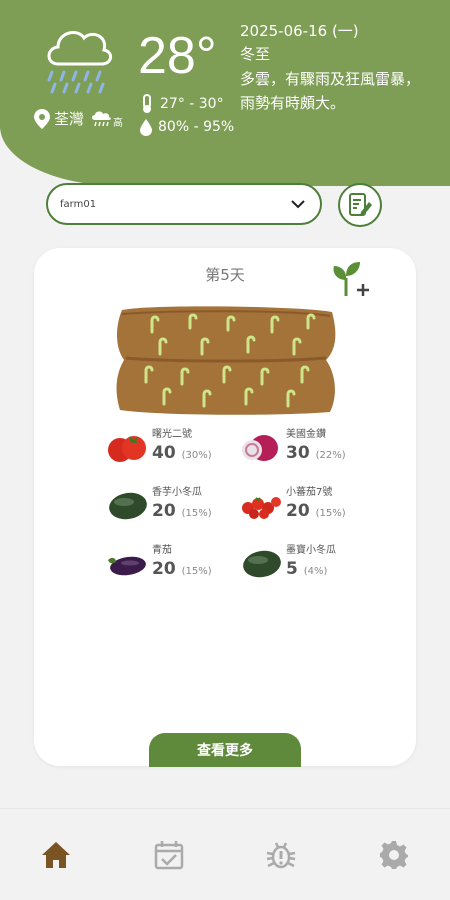 The height and width of the screenshot is (900, 450). I want to click on crop-item: 曙光二號 40 (30%), so click(159, 447).